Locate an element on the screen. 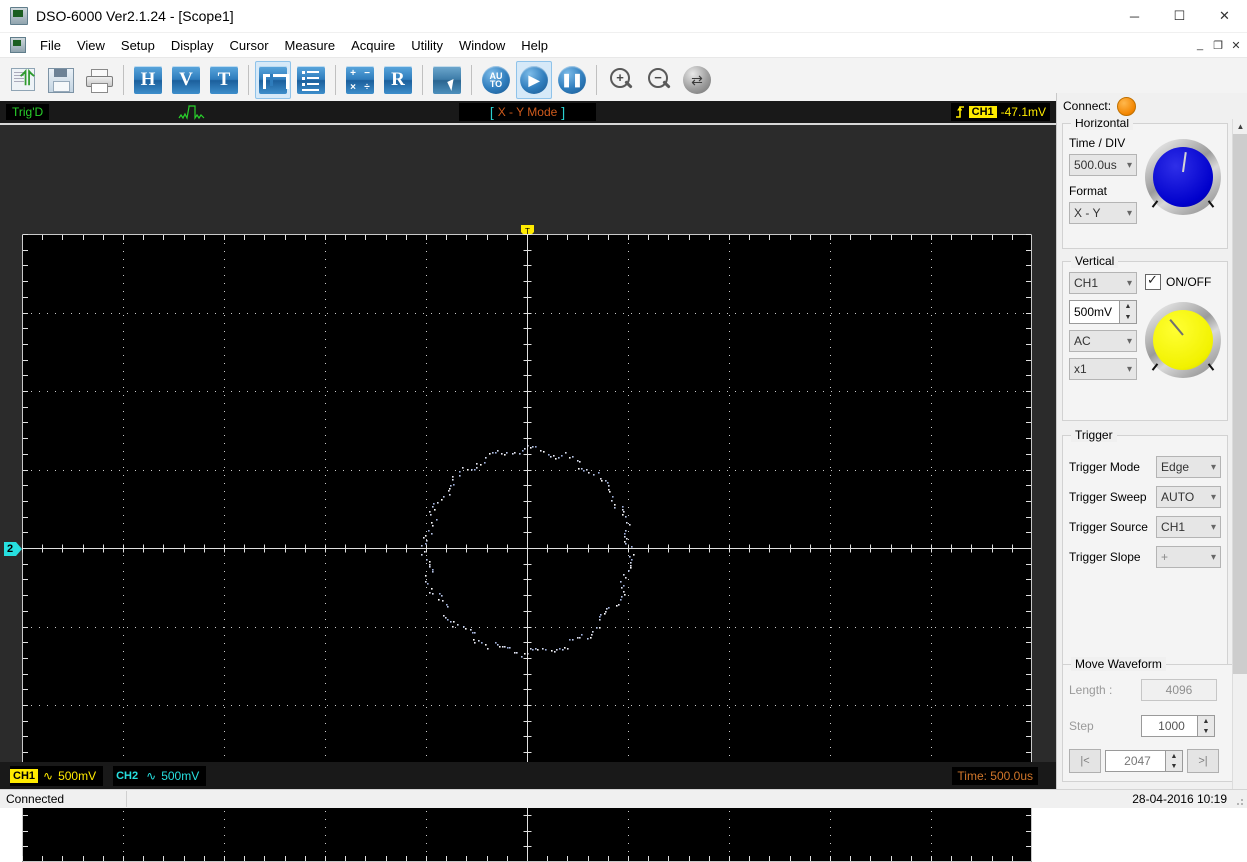 The image size is (1247, 862). pause-button: ❚❚ is located at coordinates (572, 80).